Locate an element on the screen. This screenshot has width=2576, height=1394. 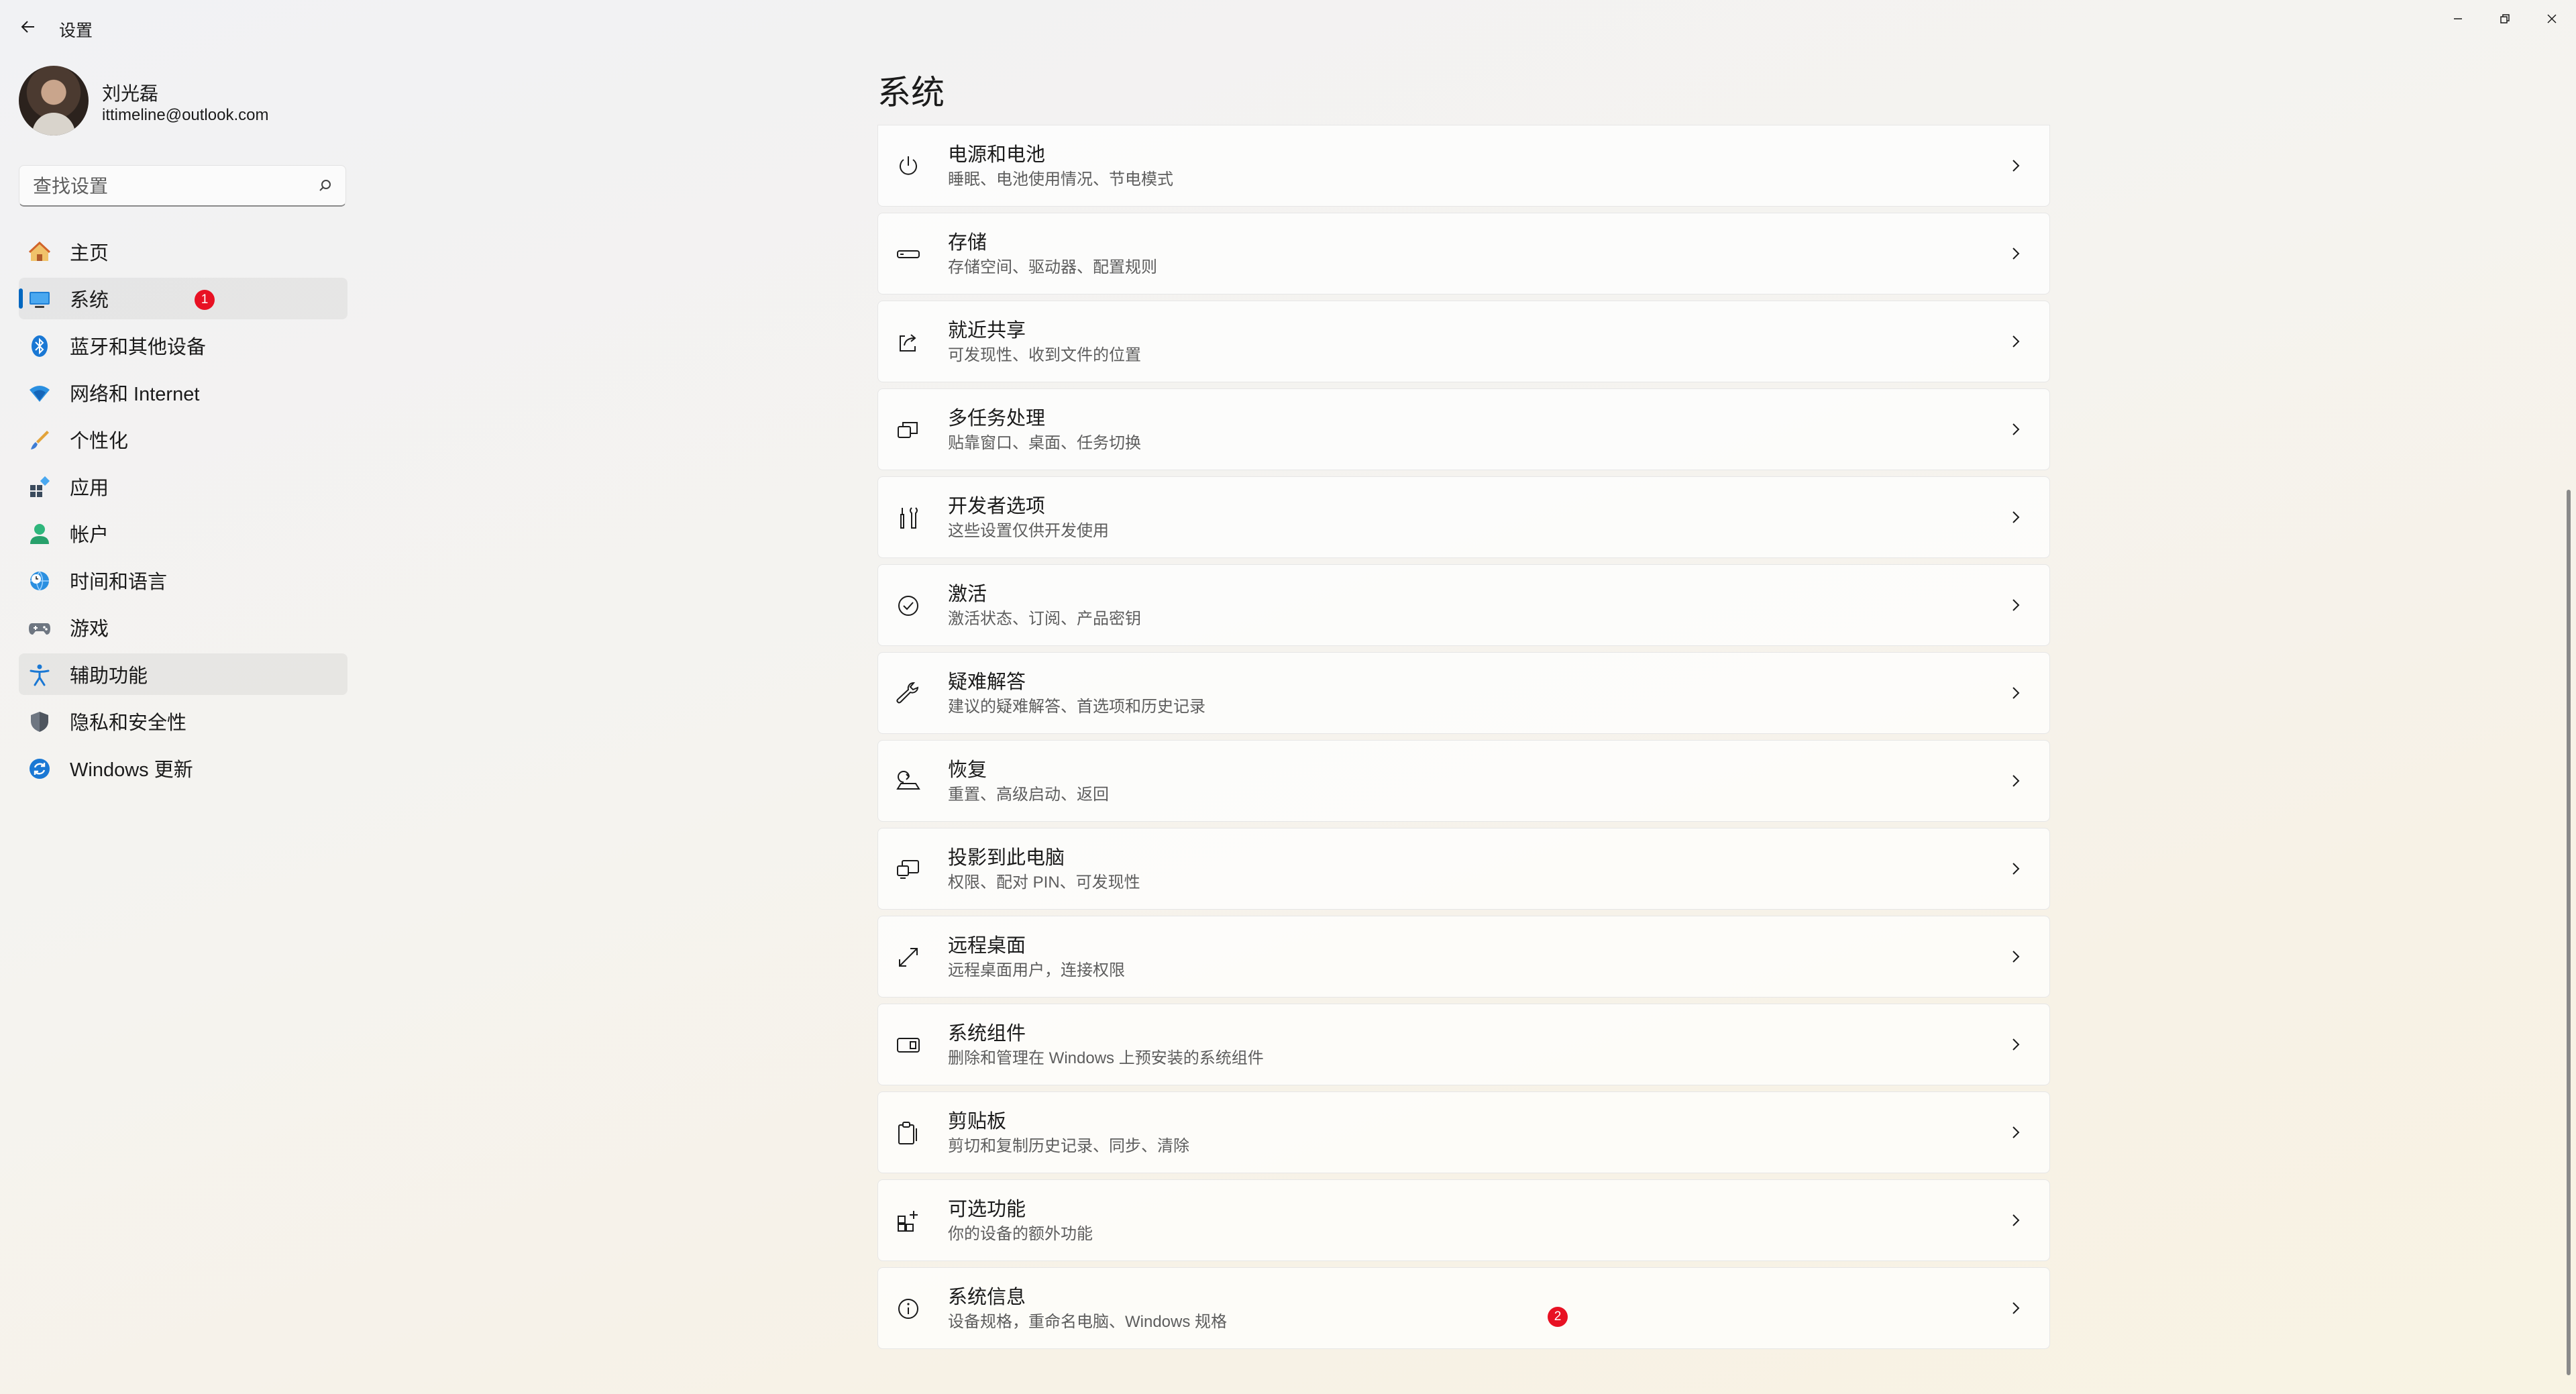
project-icon is located at coordinates (908, 869).